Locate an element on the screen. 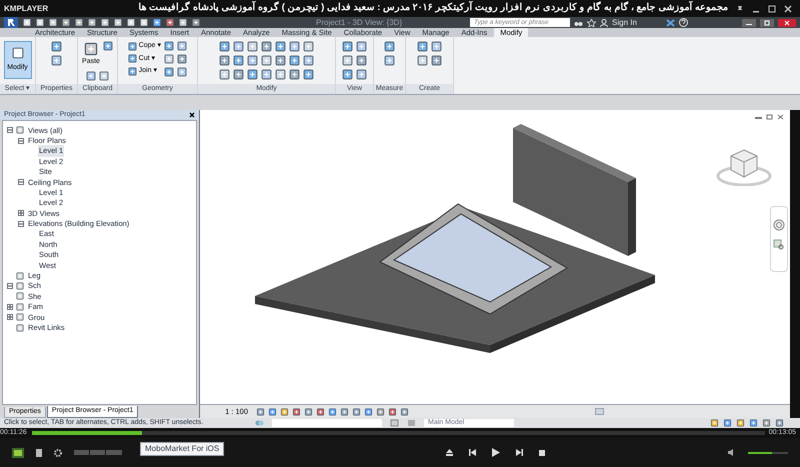  next-icon is located at coordinates (519, 452).